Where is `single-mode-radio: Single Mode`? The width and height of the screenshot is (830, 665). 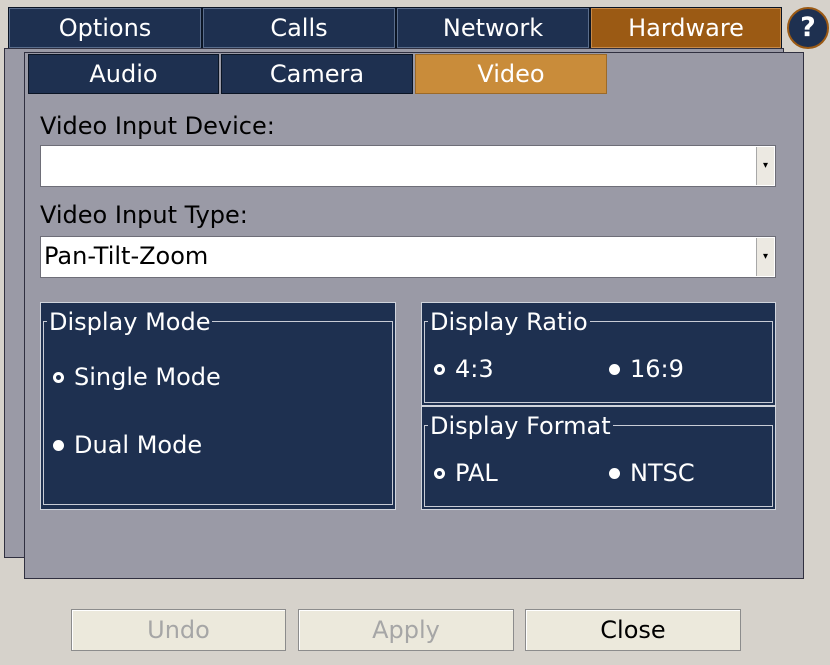
single-mode-radio: Single Mode is located at coordinates (137, 377).